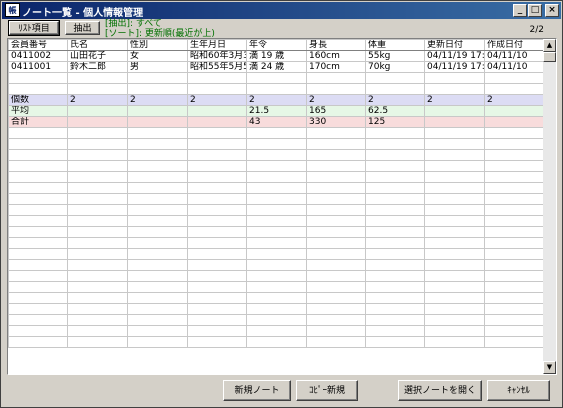 This screenshot has width=563, height=408. What do you see at coordinates (133, 24) in the screenshot?
I see `filter-info: [抽出]: すべて` at bounding box center [133, 24].